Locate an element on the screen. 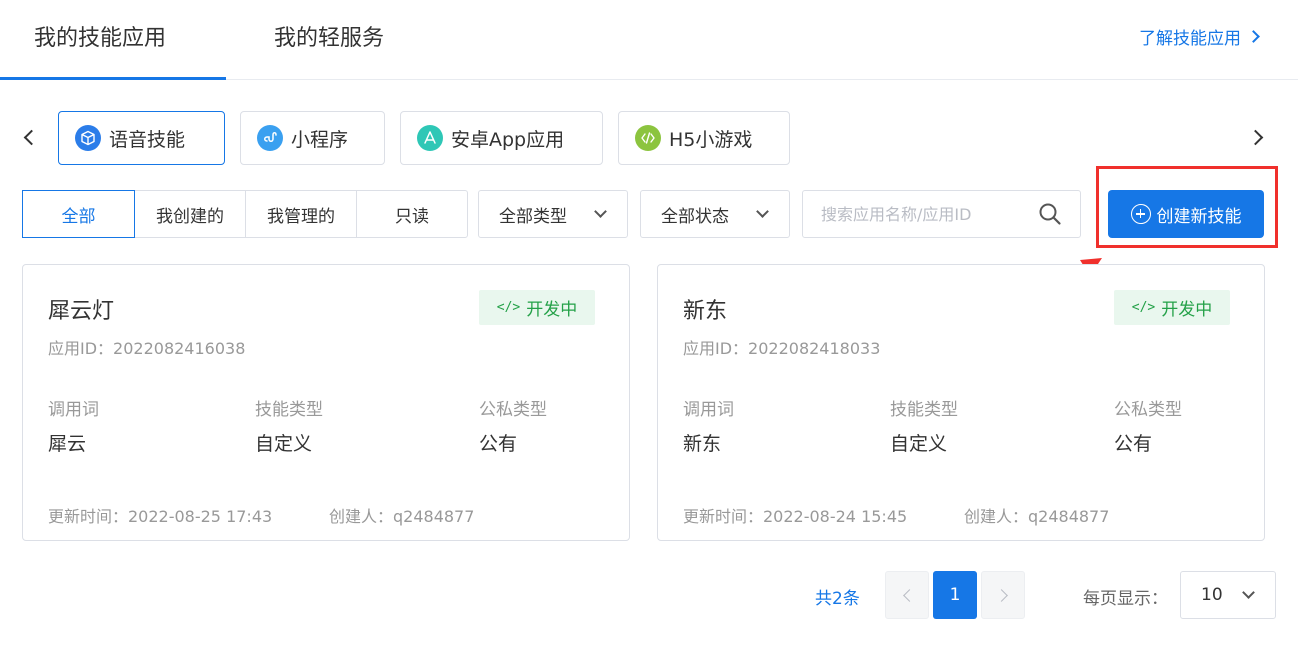 The image size is (1298, 652). category-label: H5小游戏 is located at coordinates (711, 139).